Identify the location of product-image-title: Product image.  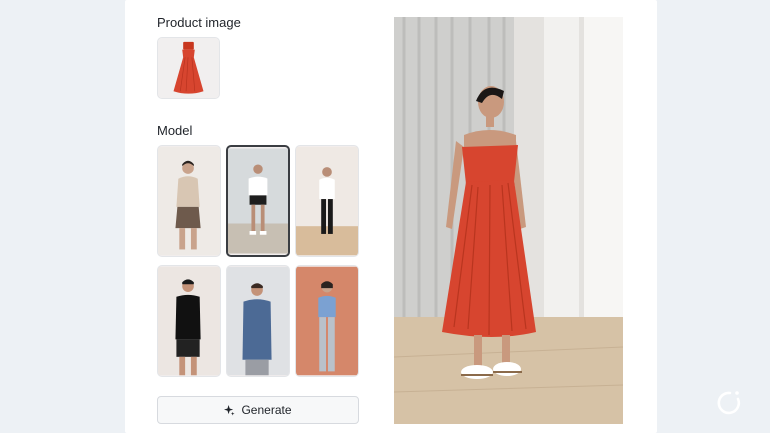
(199, 22).